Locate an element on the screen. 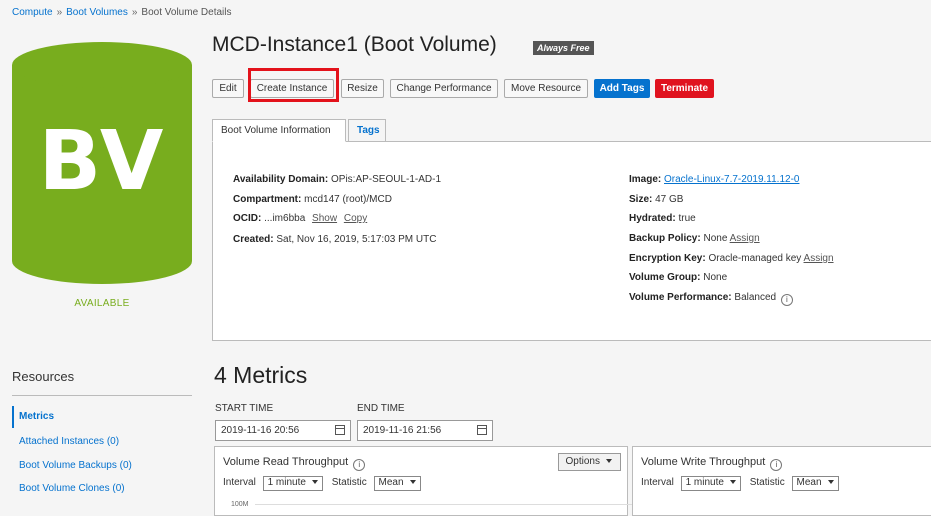 The height and width of the screenshot is (516, 931). start-time-input: 2019-11-16 20:56 is located at coordinates (283, 430).